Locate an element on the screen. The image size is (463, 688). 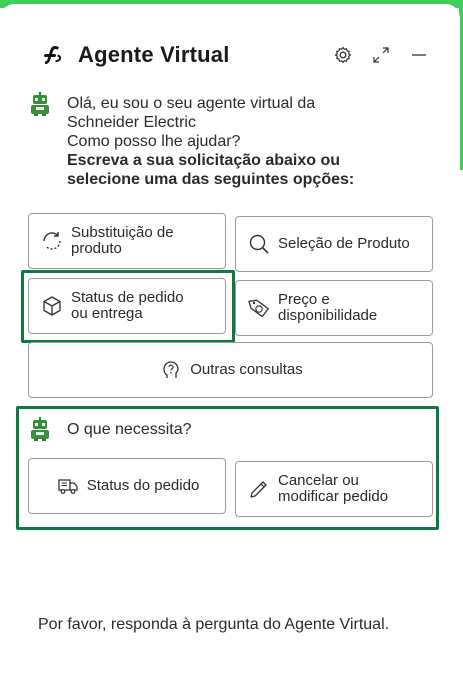
refresh-icon is located at coordinates (52, 241).